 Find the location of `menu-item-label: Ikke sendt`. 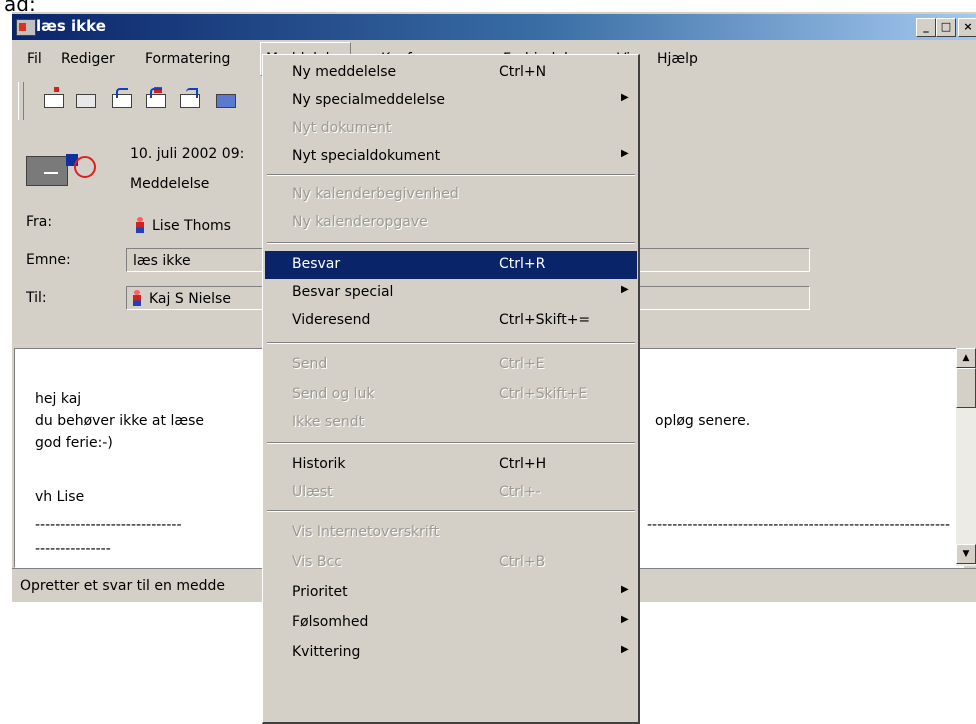

menu-item-label: Ikke sendt is located at coordinates (328, 422).